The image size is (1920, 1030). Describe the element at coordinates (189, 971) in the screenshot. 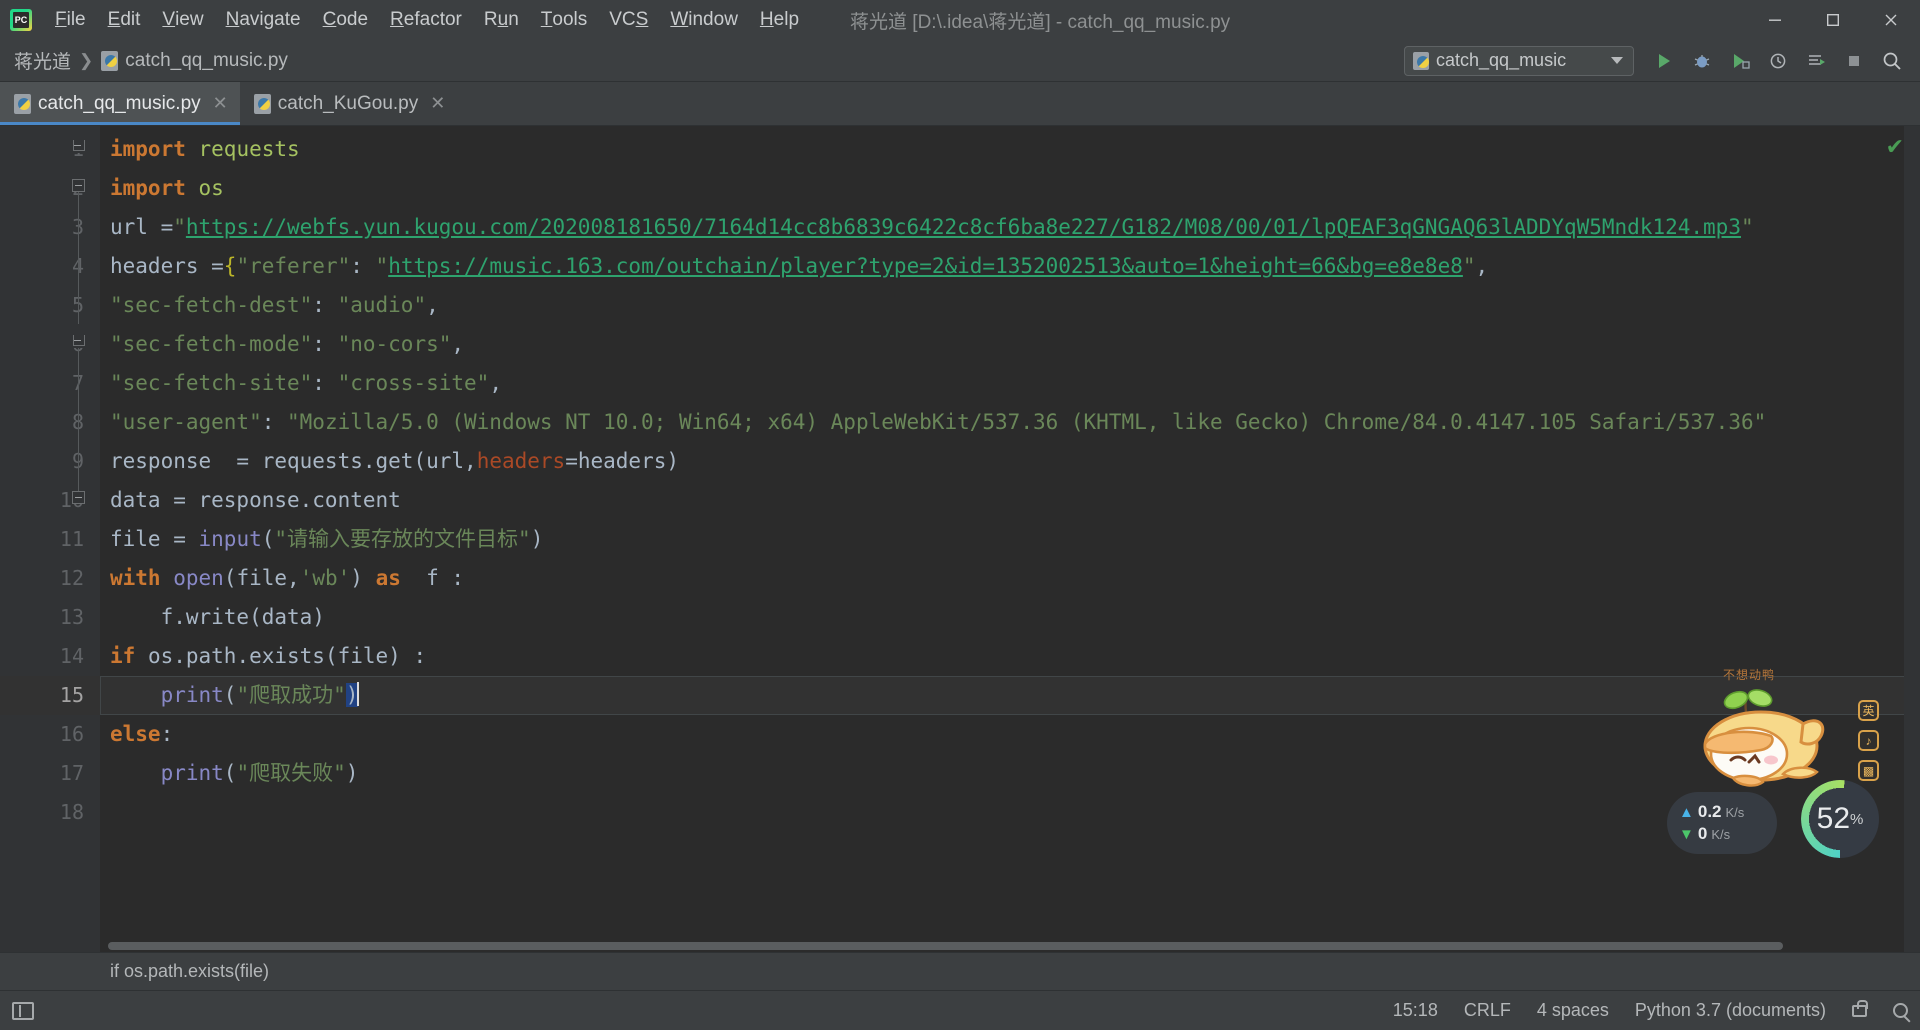

I see `editor-breadcrumb-text: if os.path.exists(file)` at that location.